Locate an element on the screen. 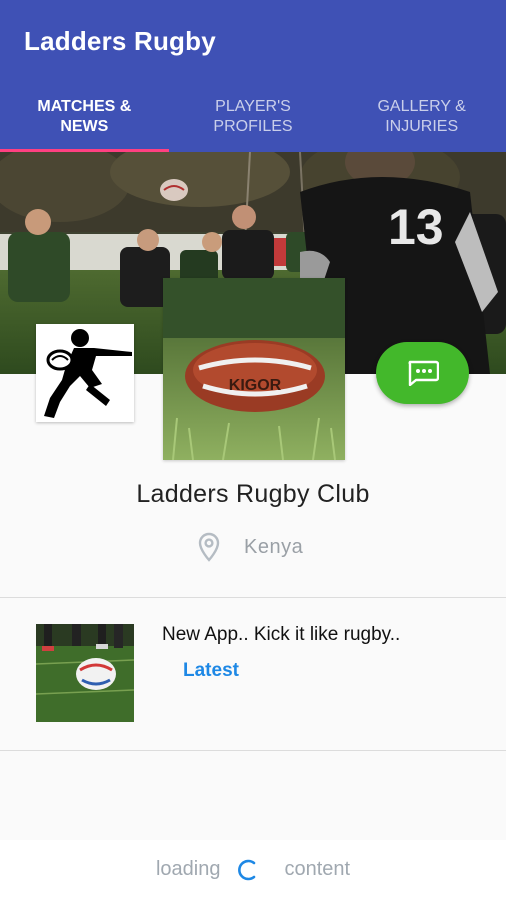 Image resolution: width=506 pixels, height=900 pixels. location-text: Kenya is located at coordinates (274, 546).